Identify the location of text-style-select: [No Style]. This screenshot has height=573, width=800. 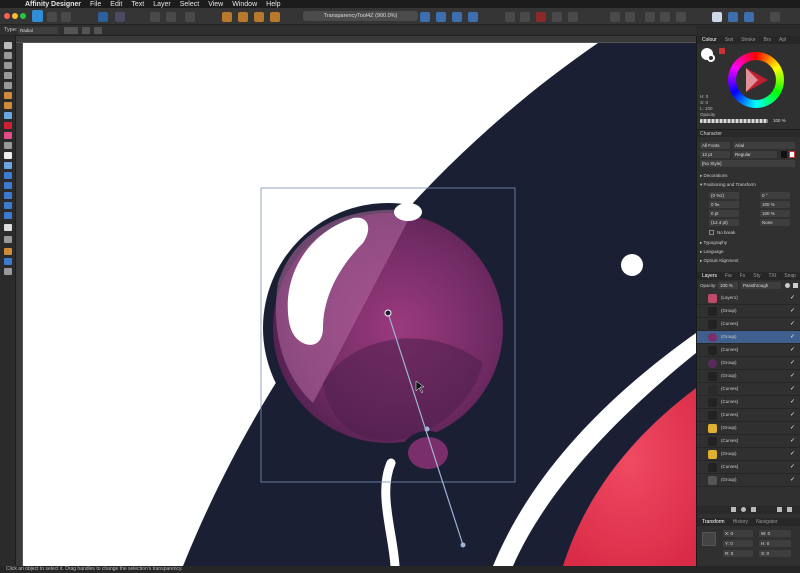
(747, 163).